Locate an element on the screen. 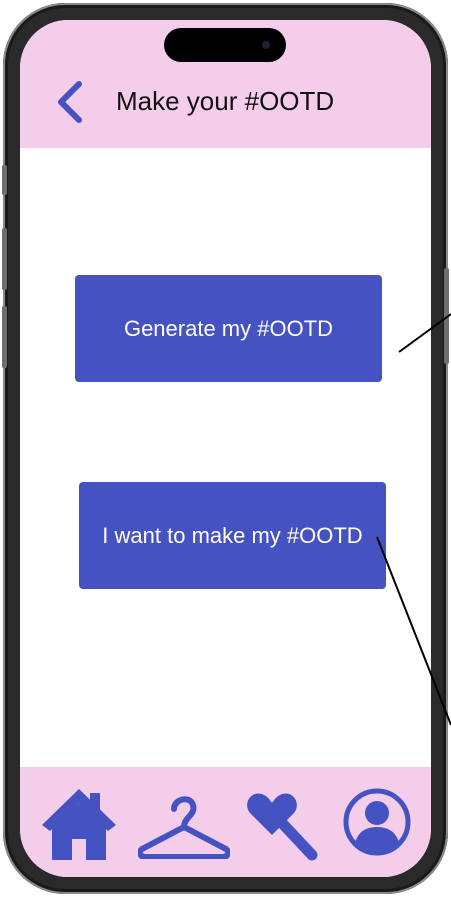  nav-profile is located at coordinates (377, 822).